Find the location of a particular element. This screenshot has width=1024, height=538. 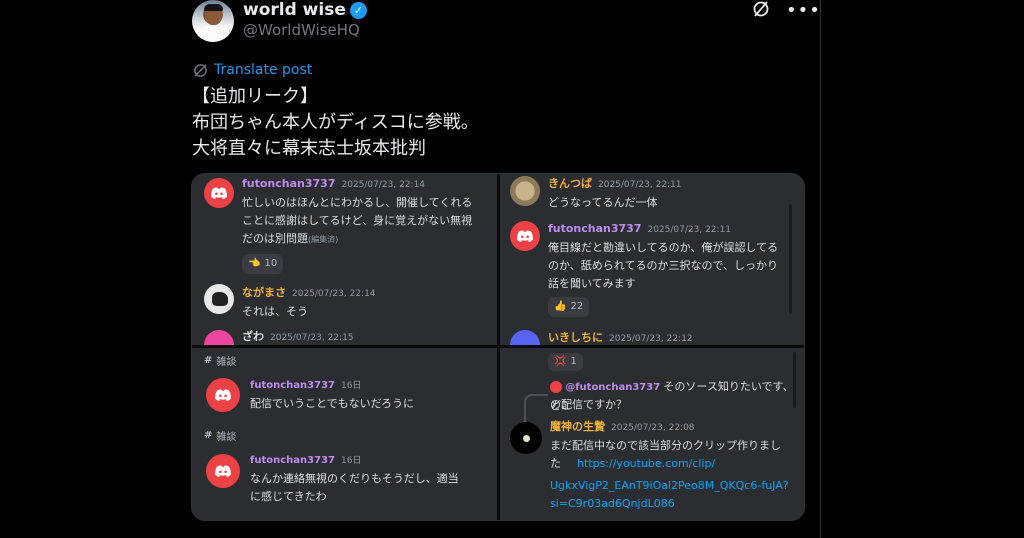

message-text: それは、そう is located at coordinates (275, 311).